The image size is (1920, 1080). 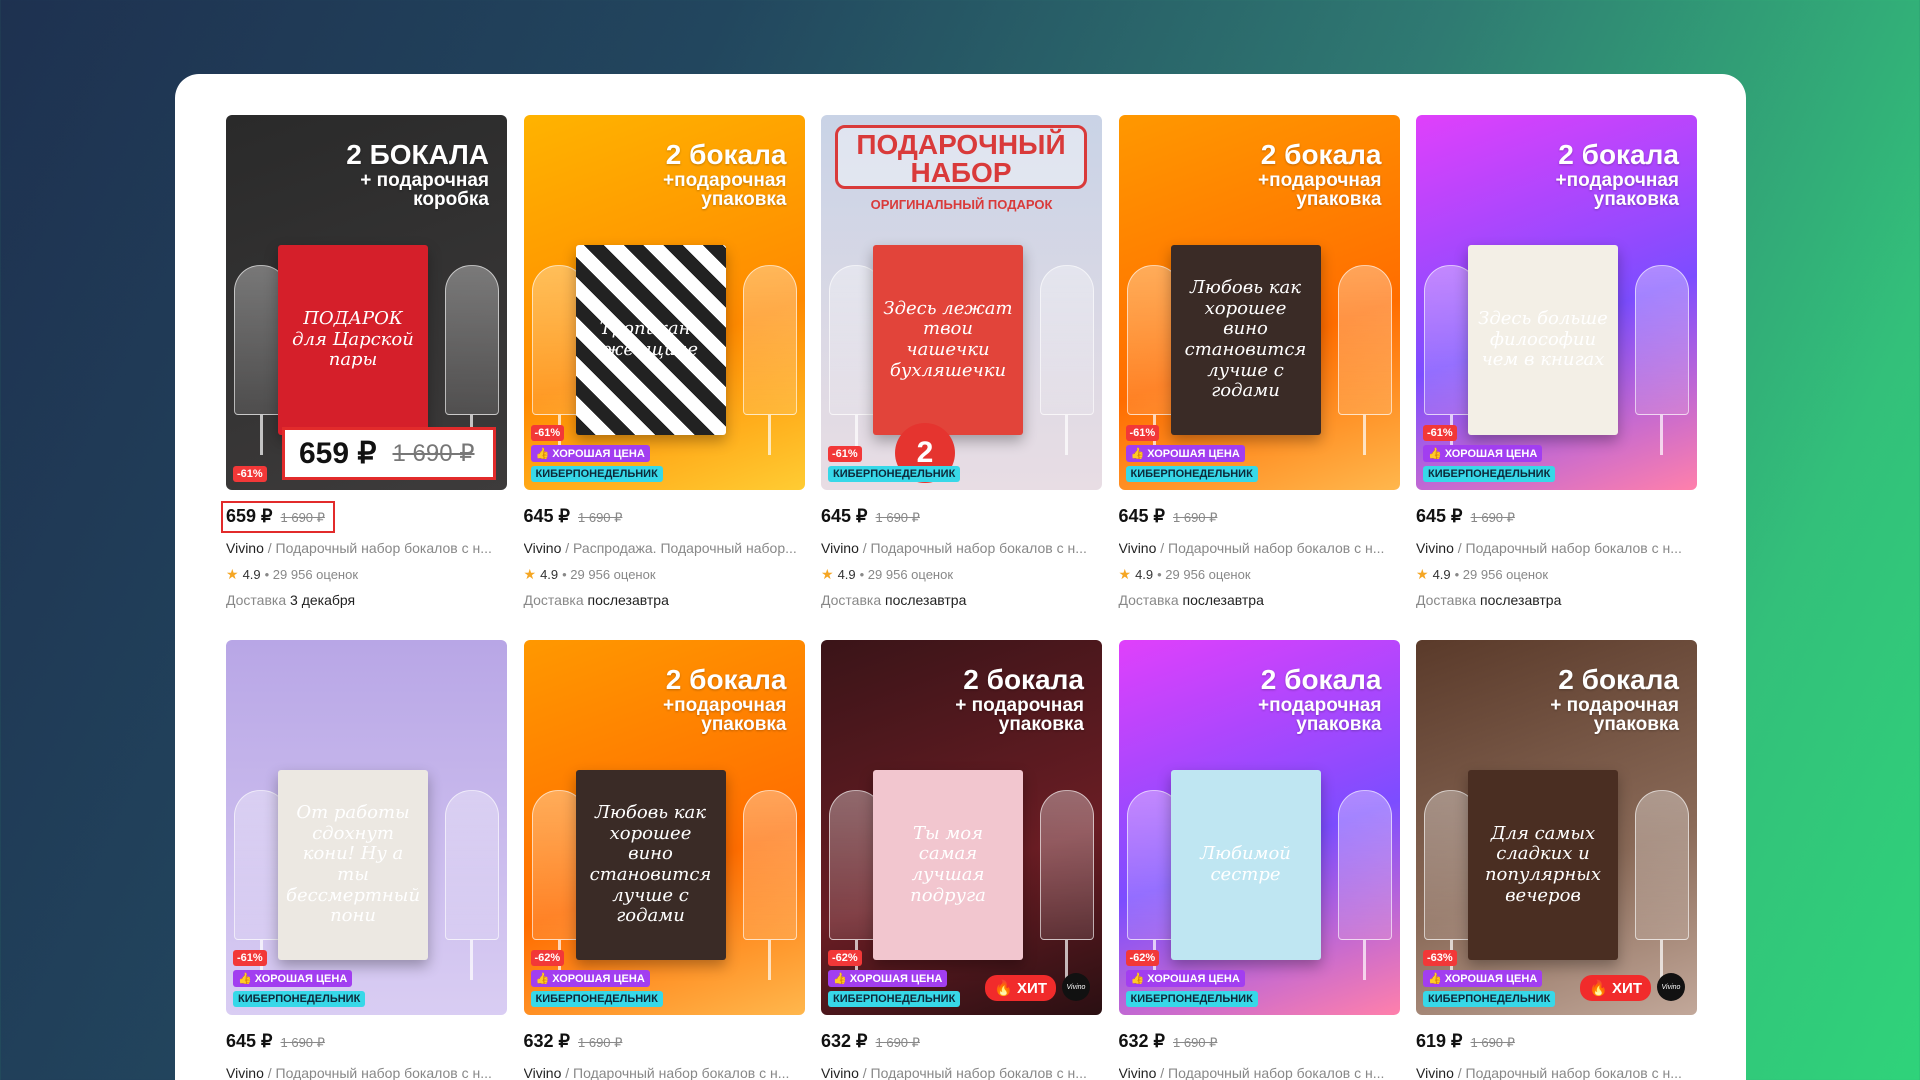 I want to click on delivery-date: 3 декабря, so click(x=323, y=600).